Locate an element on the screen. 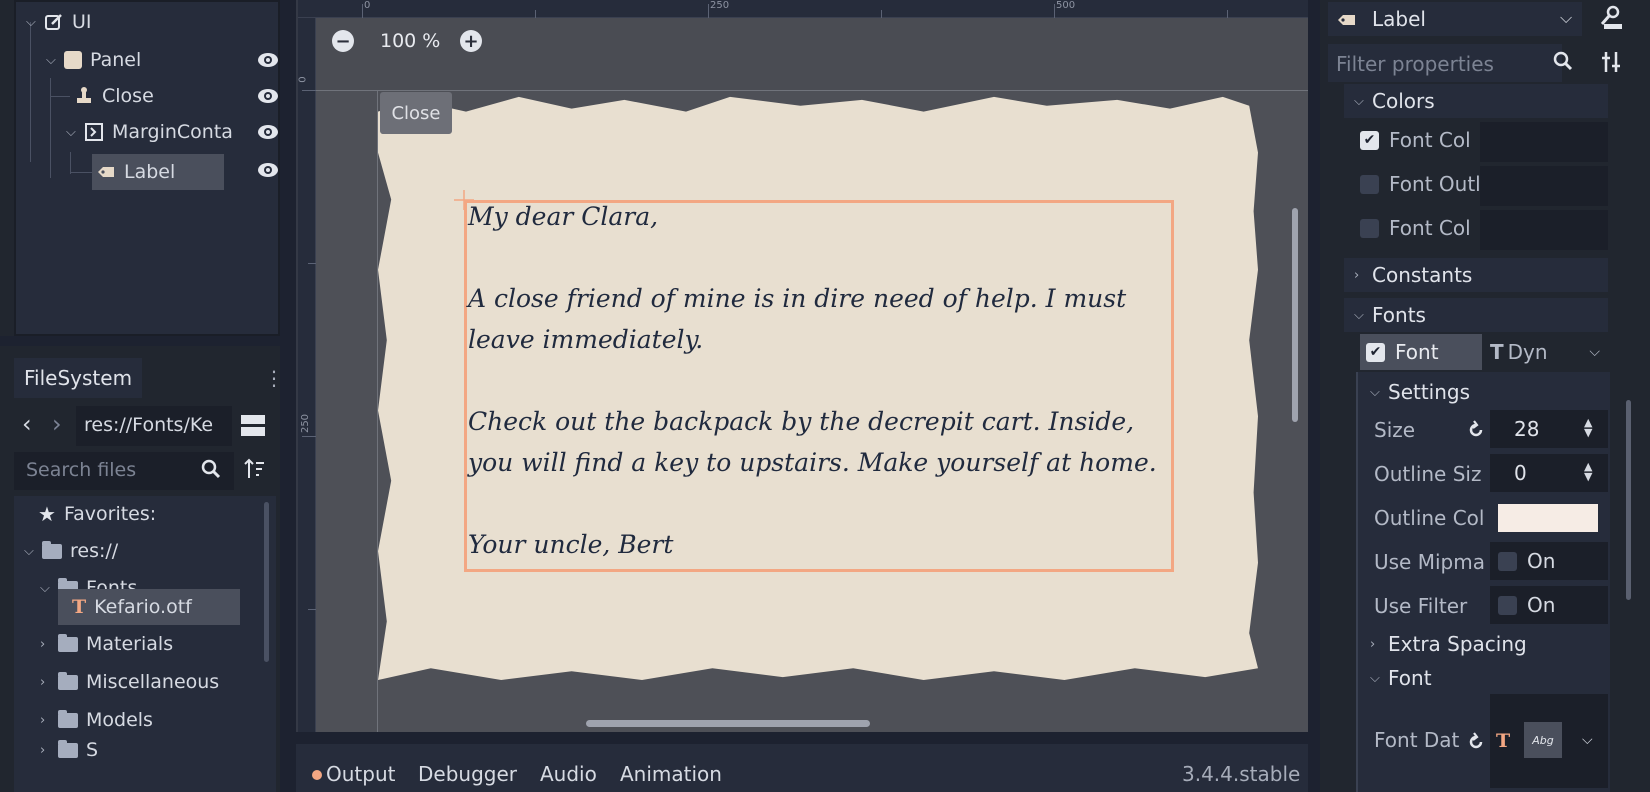 The height and width of the screenshot is (792, 1650). use-filter-toggle: On is located at coordinates (1549, 605).